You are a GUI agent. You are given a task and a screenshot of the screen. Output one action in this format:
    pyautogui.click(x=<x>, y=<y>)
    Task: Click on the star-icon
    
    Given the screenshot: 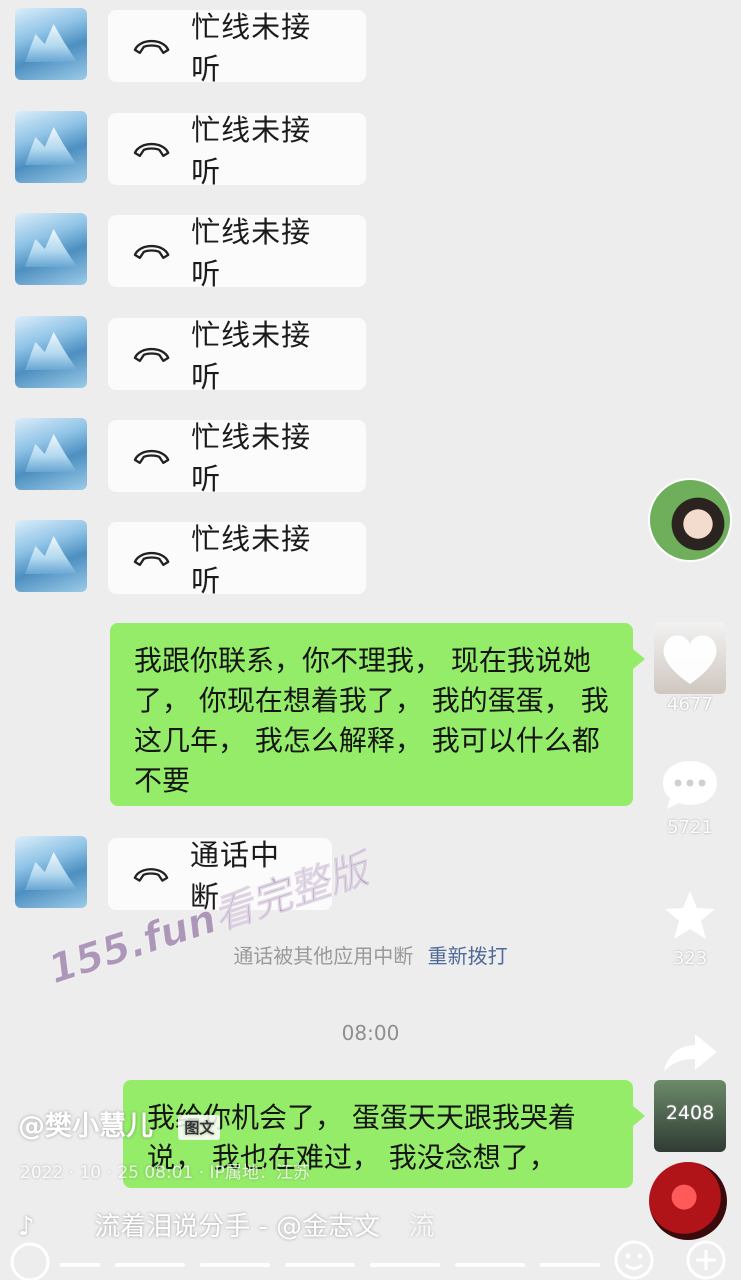 What is the action you would take?
    pyautogui.click(x=690, y=915)
    